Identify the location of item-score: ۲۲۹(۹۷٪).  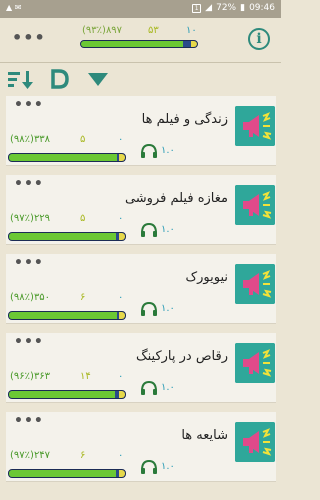
(30, 218).